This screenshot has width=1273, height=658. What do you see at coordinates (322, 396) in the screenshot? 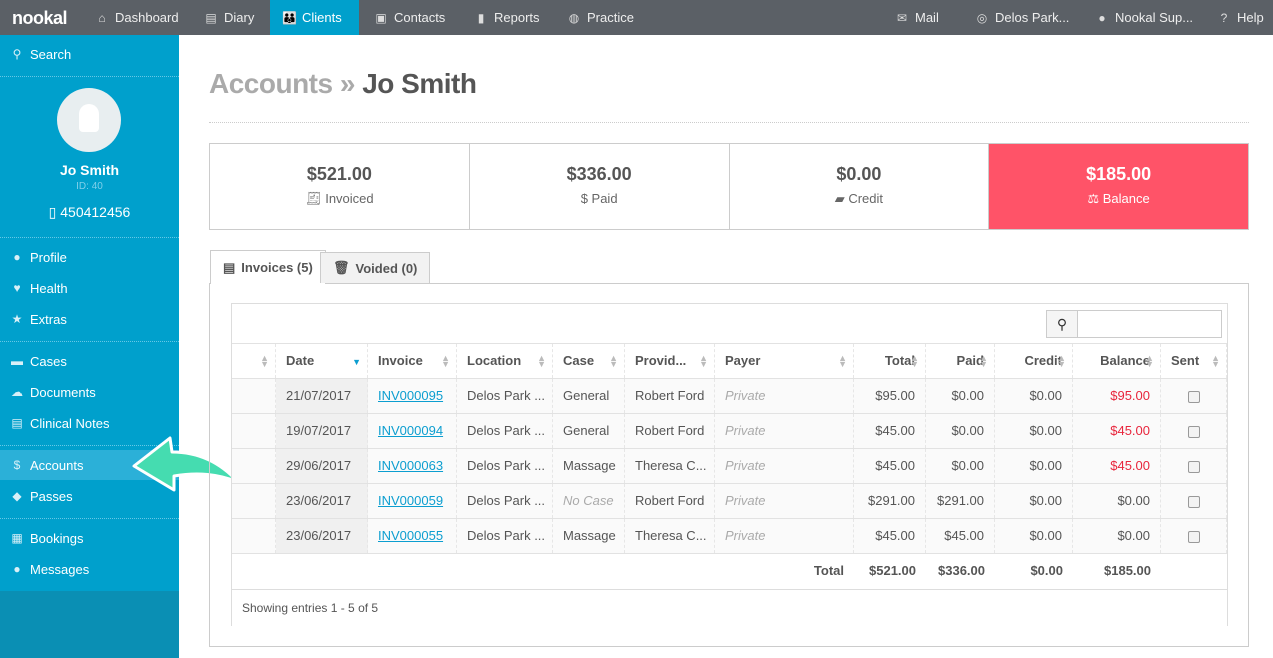
I see `date-cell: 21/07/2017` at bounding box center [322, 396].